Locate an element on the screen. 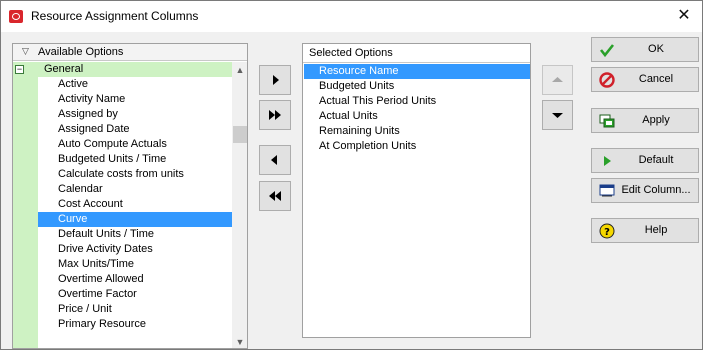 The width and height of the screenshot is (703, 350). triangle-down-icon is located at coordinates (557, 115).